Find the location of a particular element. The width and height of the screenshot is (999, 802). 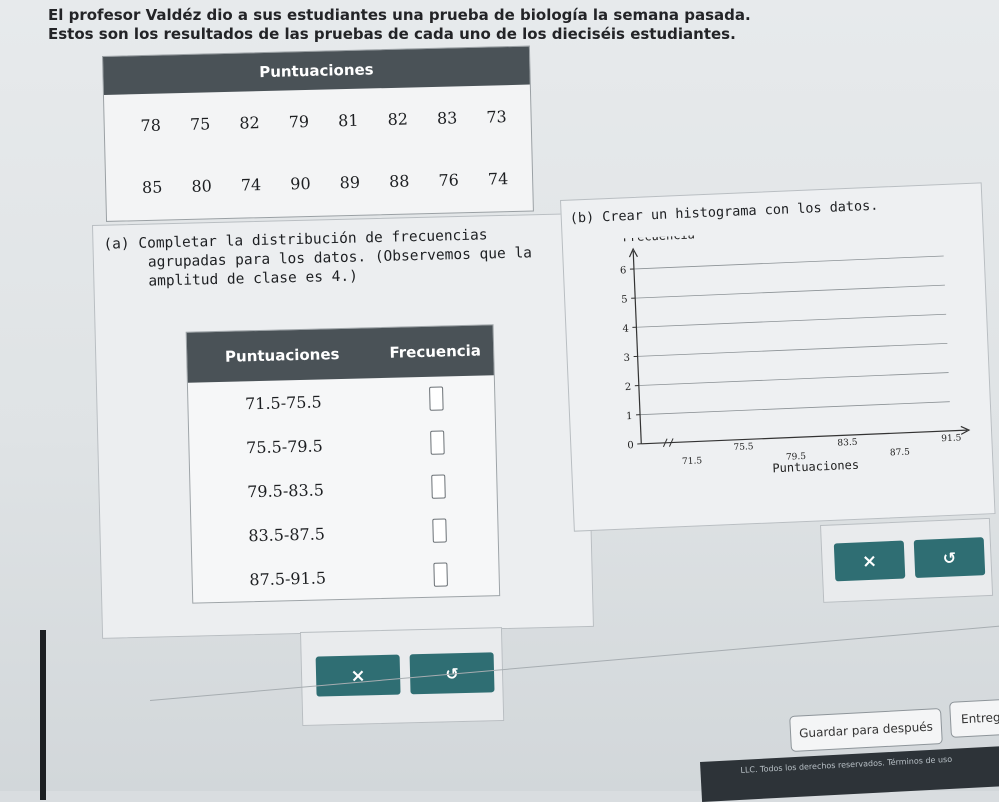

close-icon: × is located at coordinates (870, 561).